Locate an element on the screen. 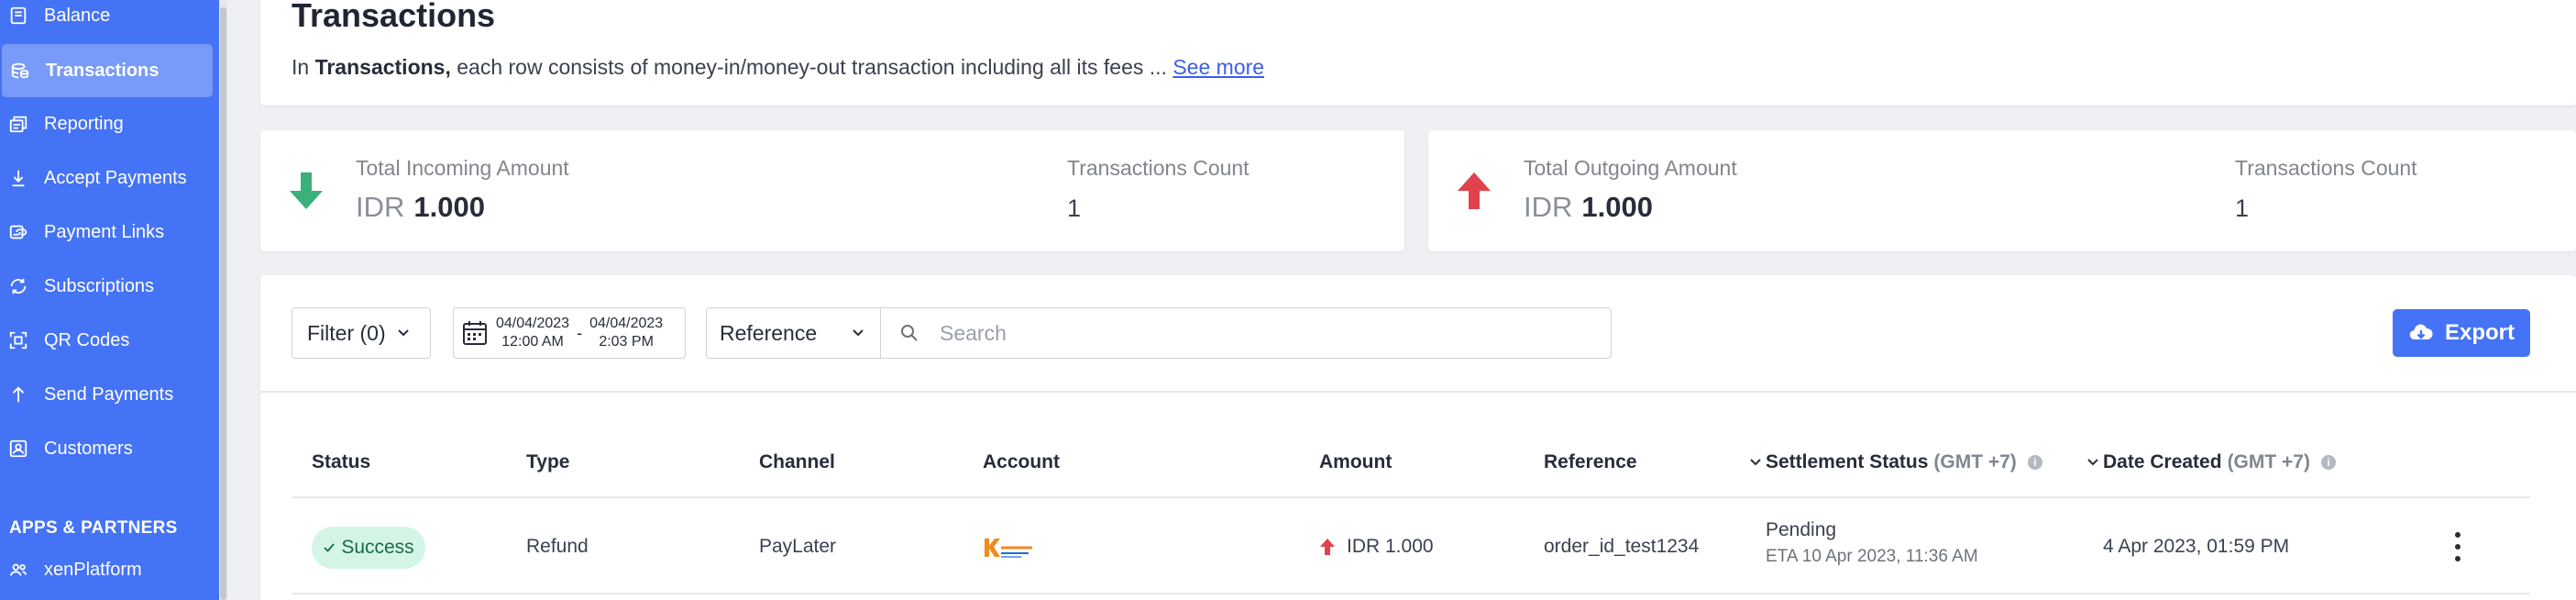 The height and width of the screenshot is (600, 2576). incoming-amount: IDR 1.000 is located at coordinates (420, 207).